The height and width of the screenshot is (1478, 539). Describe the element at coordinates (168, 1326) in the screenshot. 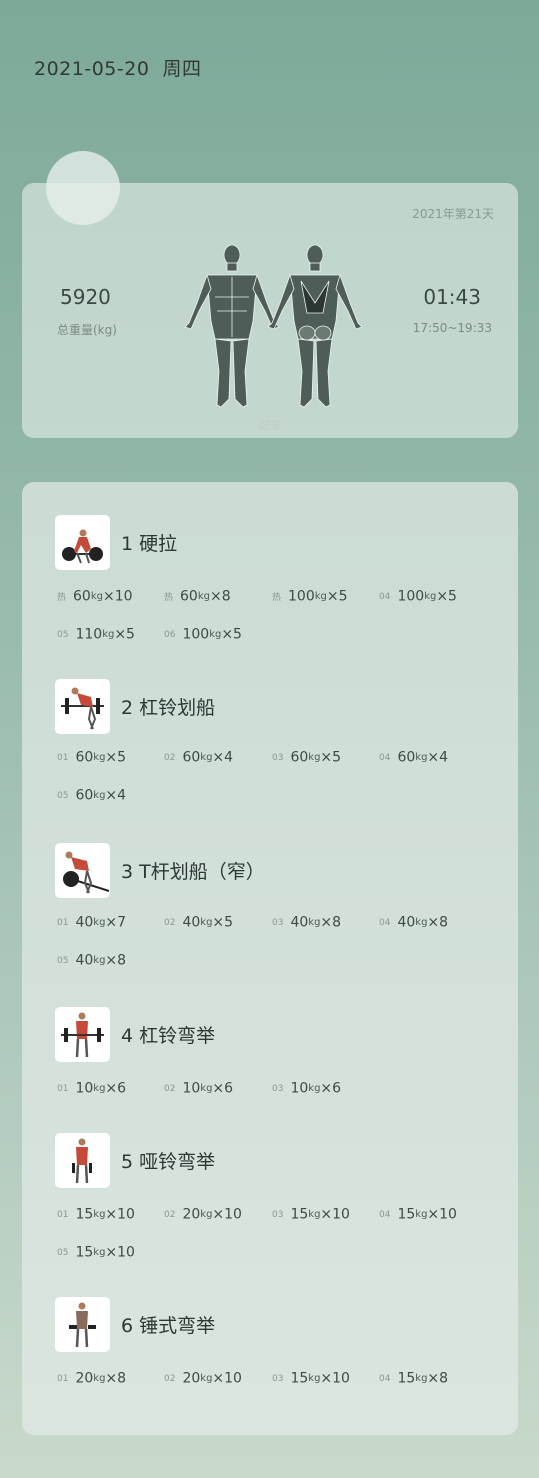

I see `exercise-title: 6 锤式弯举` at that location.